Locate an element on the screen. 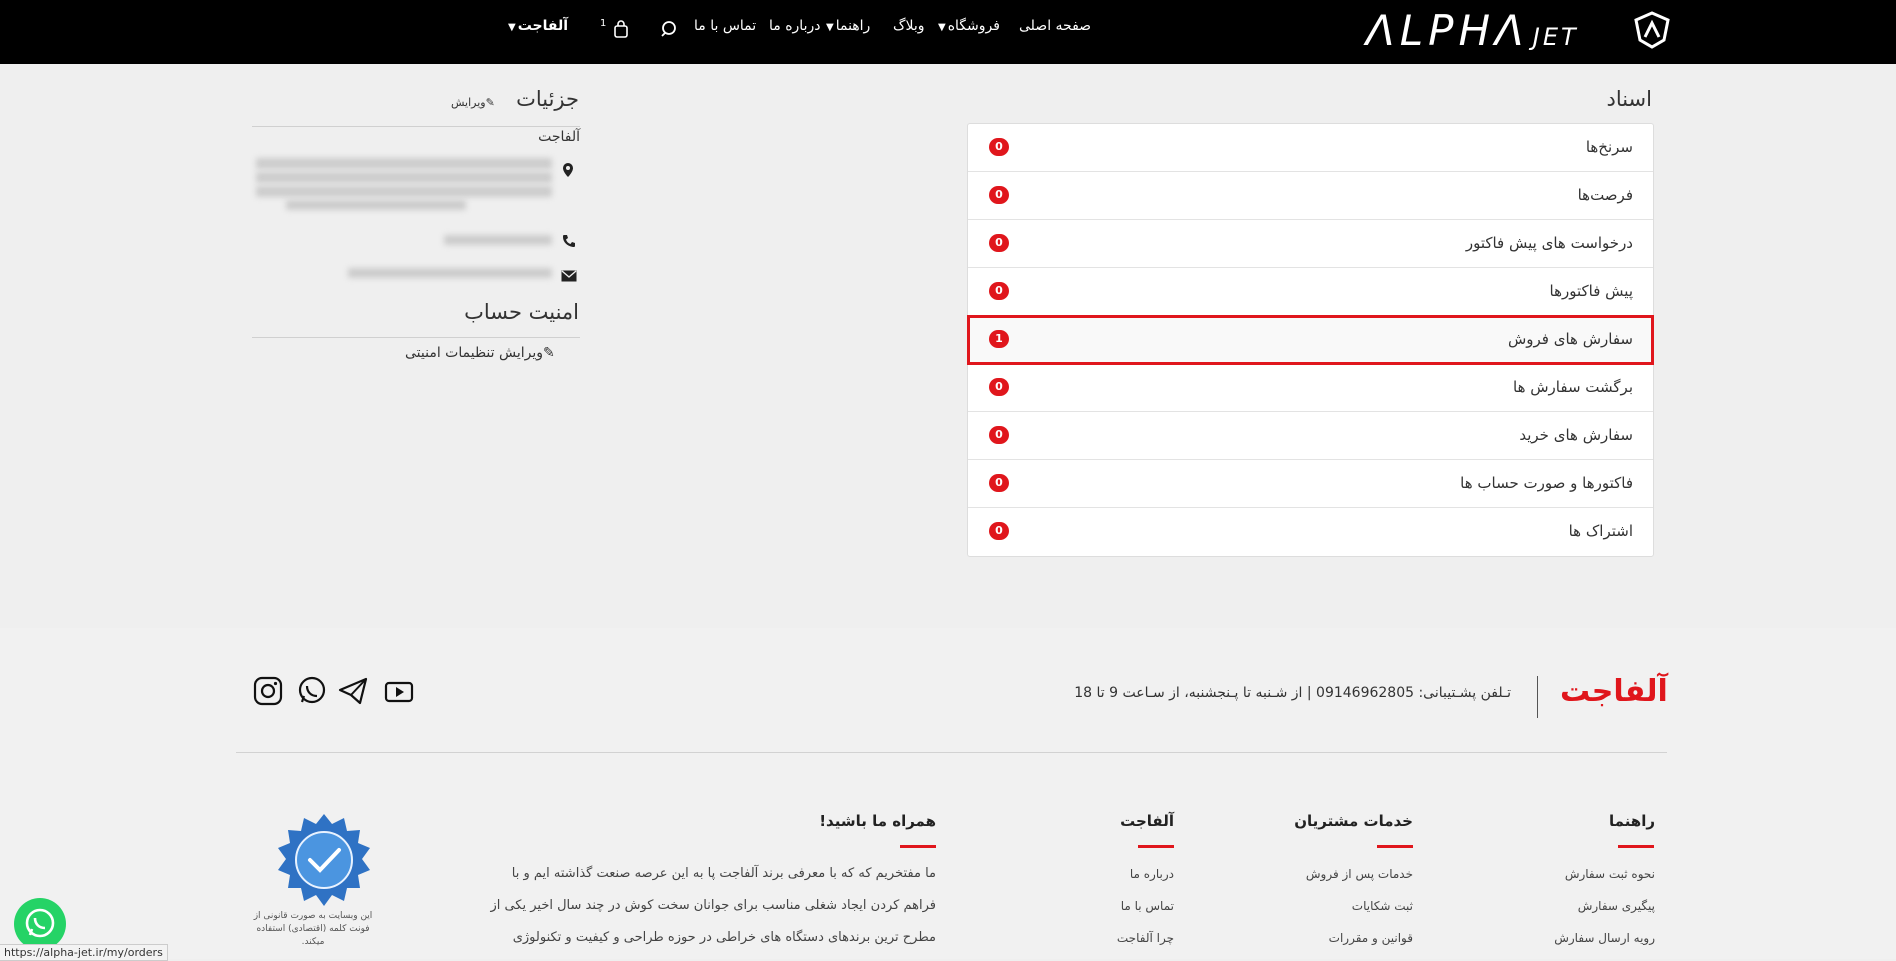 The image size is (1896, 961). doc-row-returns: برگشت سفارش ها 0 is located at coordinates (1310, 388).